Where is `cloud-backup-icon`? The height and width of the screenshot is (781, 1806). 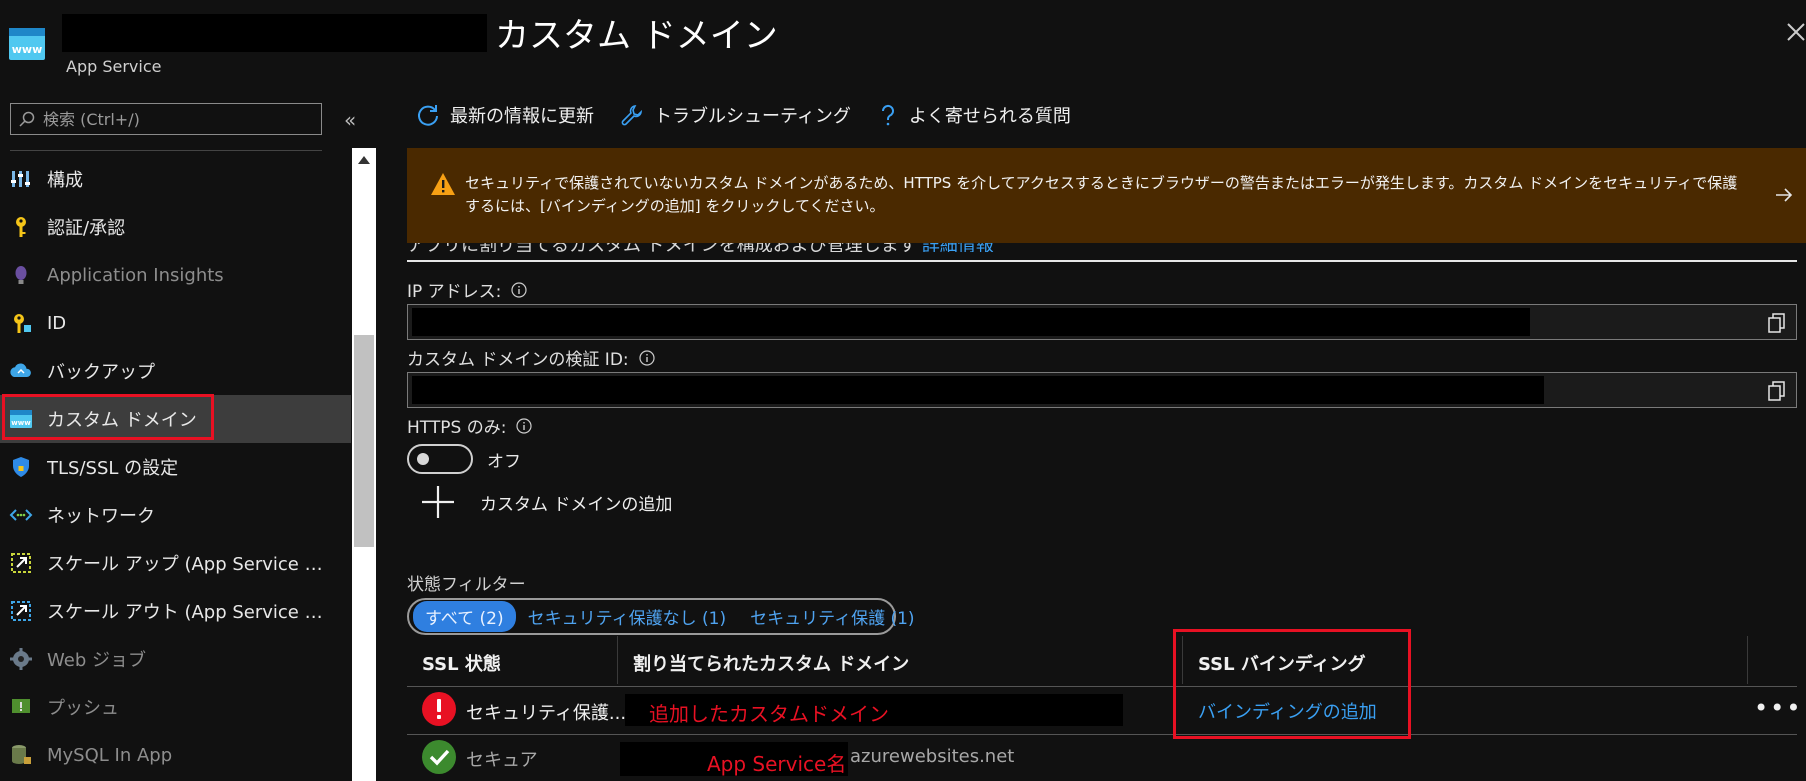 cloud-backup-icon is located at coordinates (21, 371).